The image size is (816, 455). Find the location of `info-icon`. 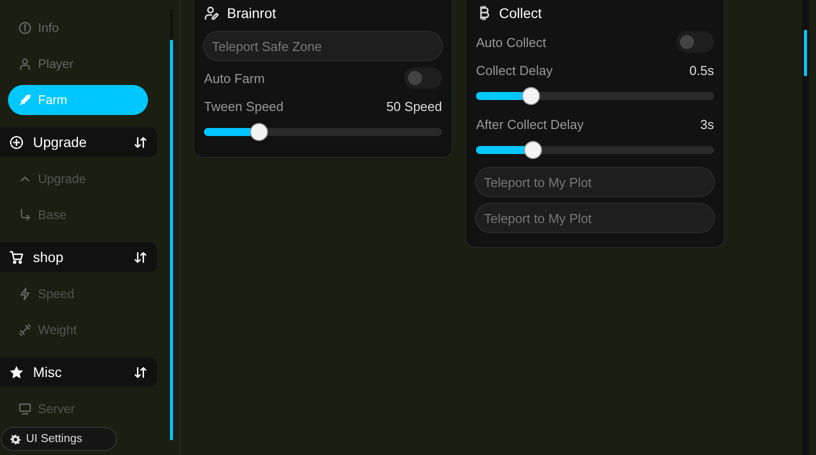

info-icon is located at coordinates (25, 28).